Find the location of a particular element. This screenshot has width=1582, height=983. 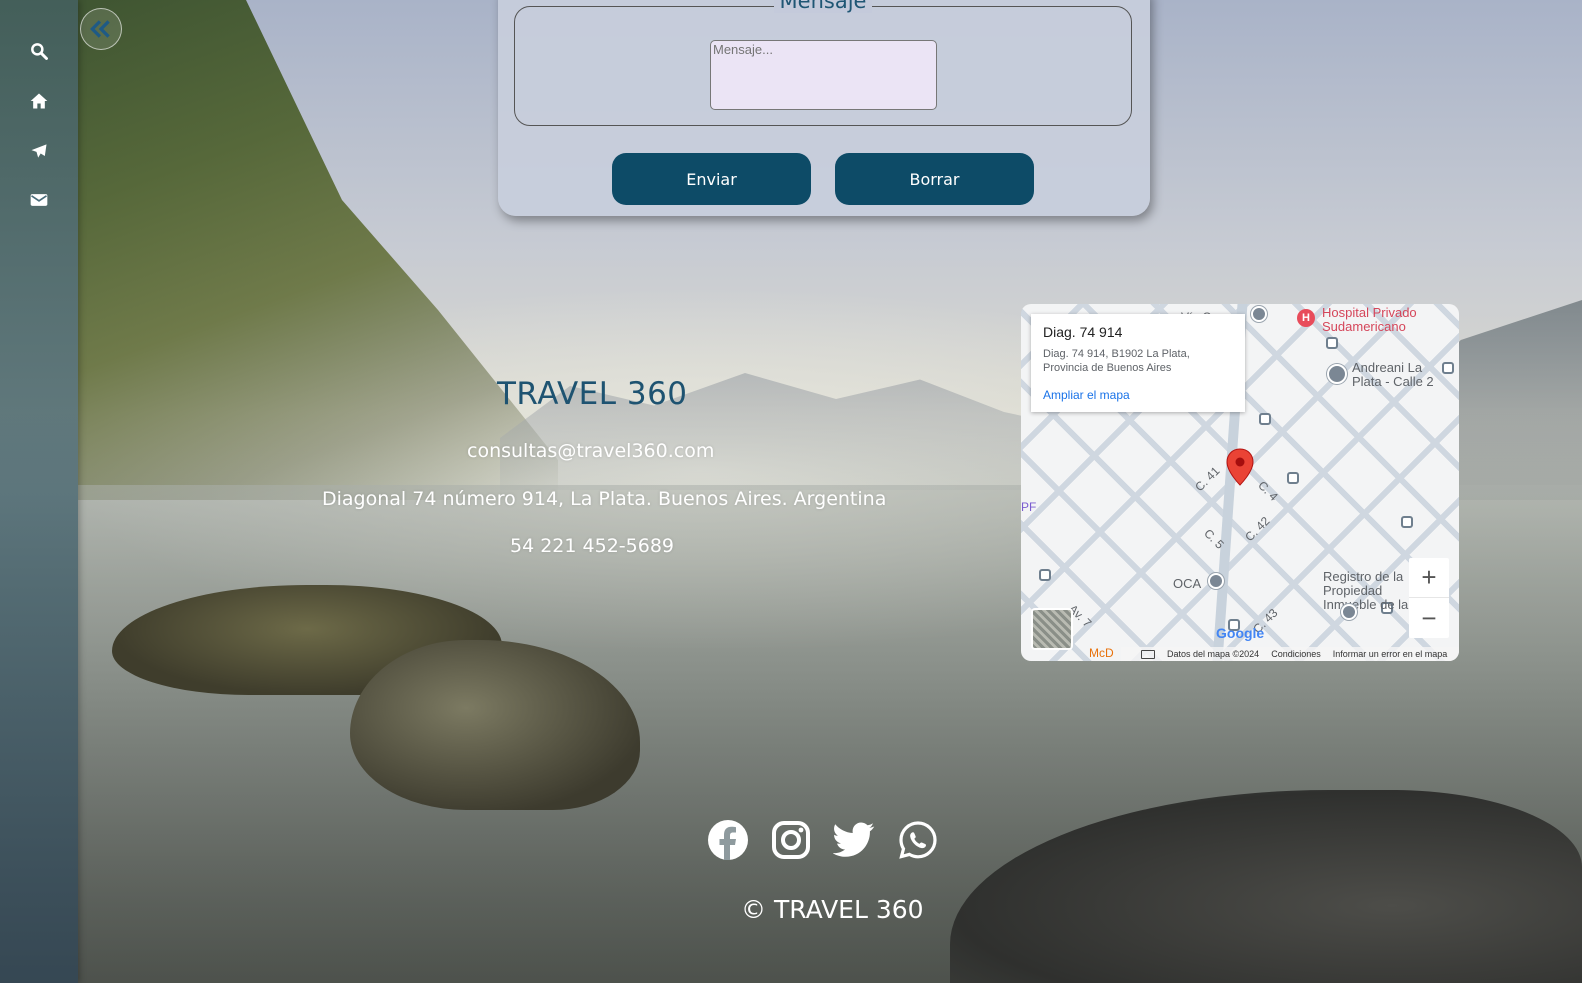

map-report-link: Informar un error en el mapa is located at coordinates (1390, 654).